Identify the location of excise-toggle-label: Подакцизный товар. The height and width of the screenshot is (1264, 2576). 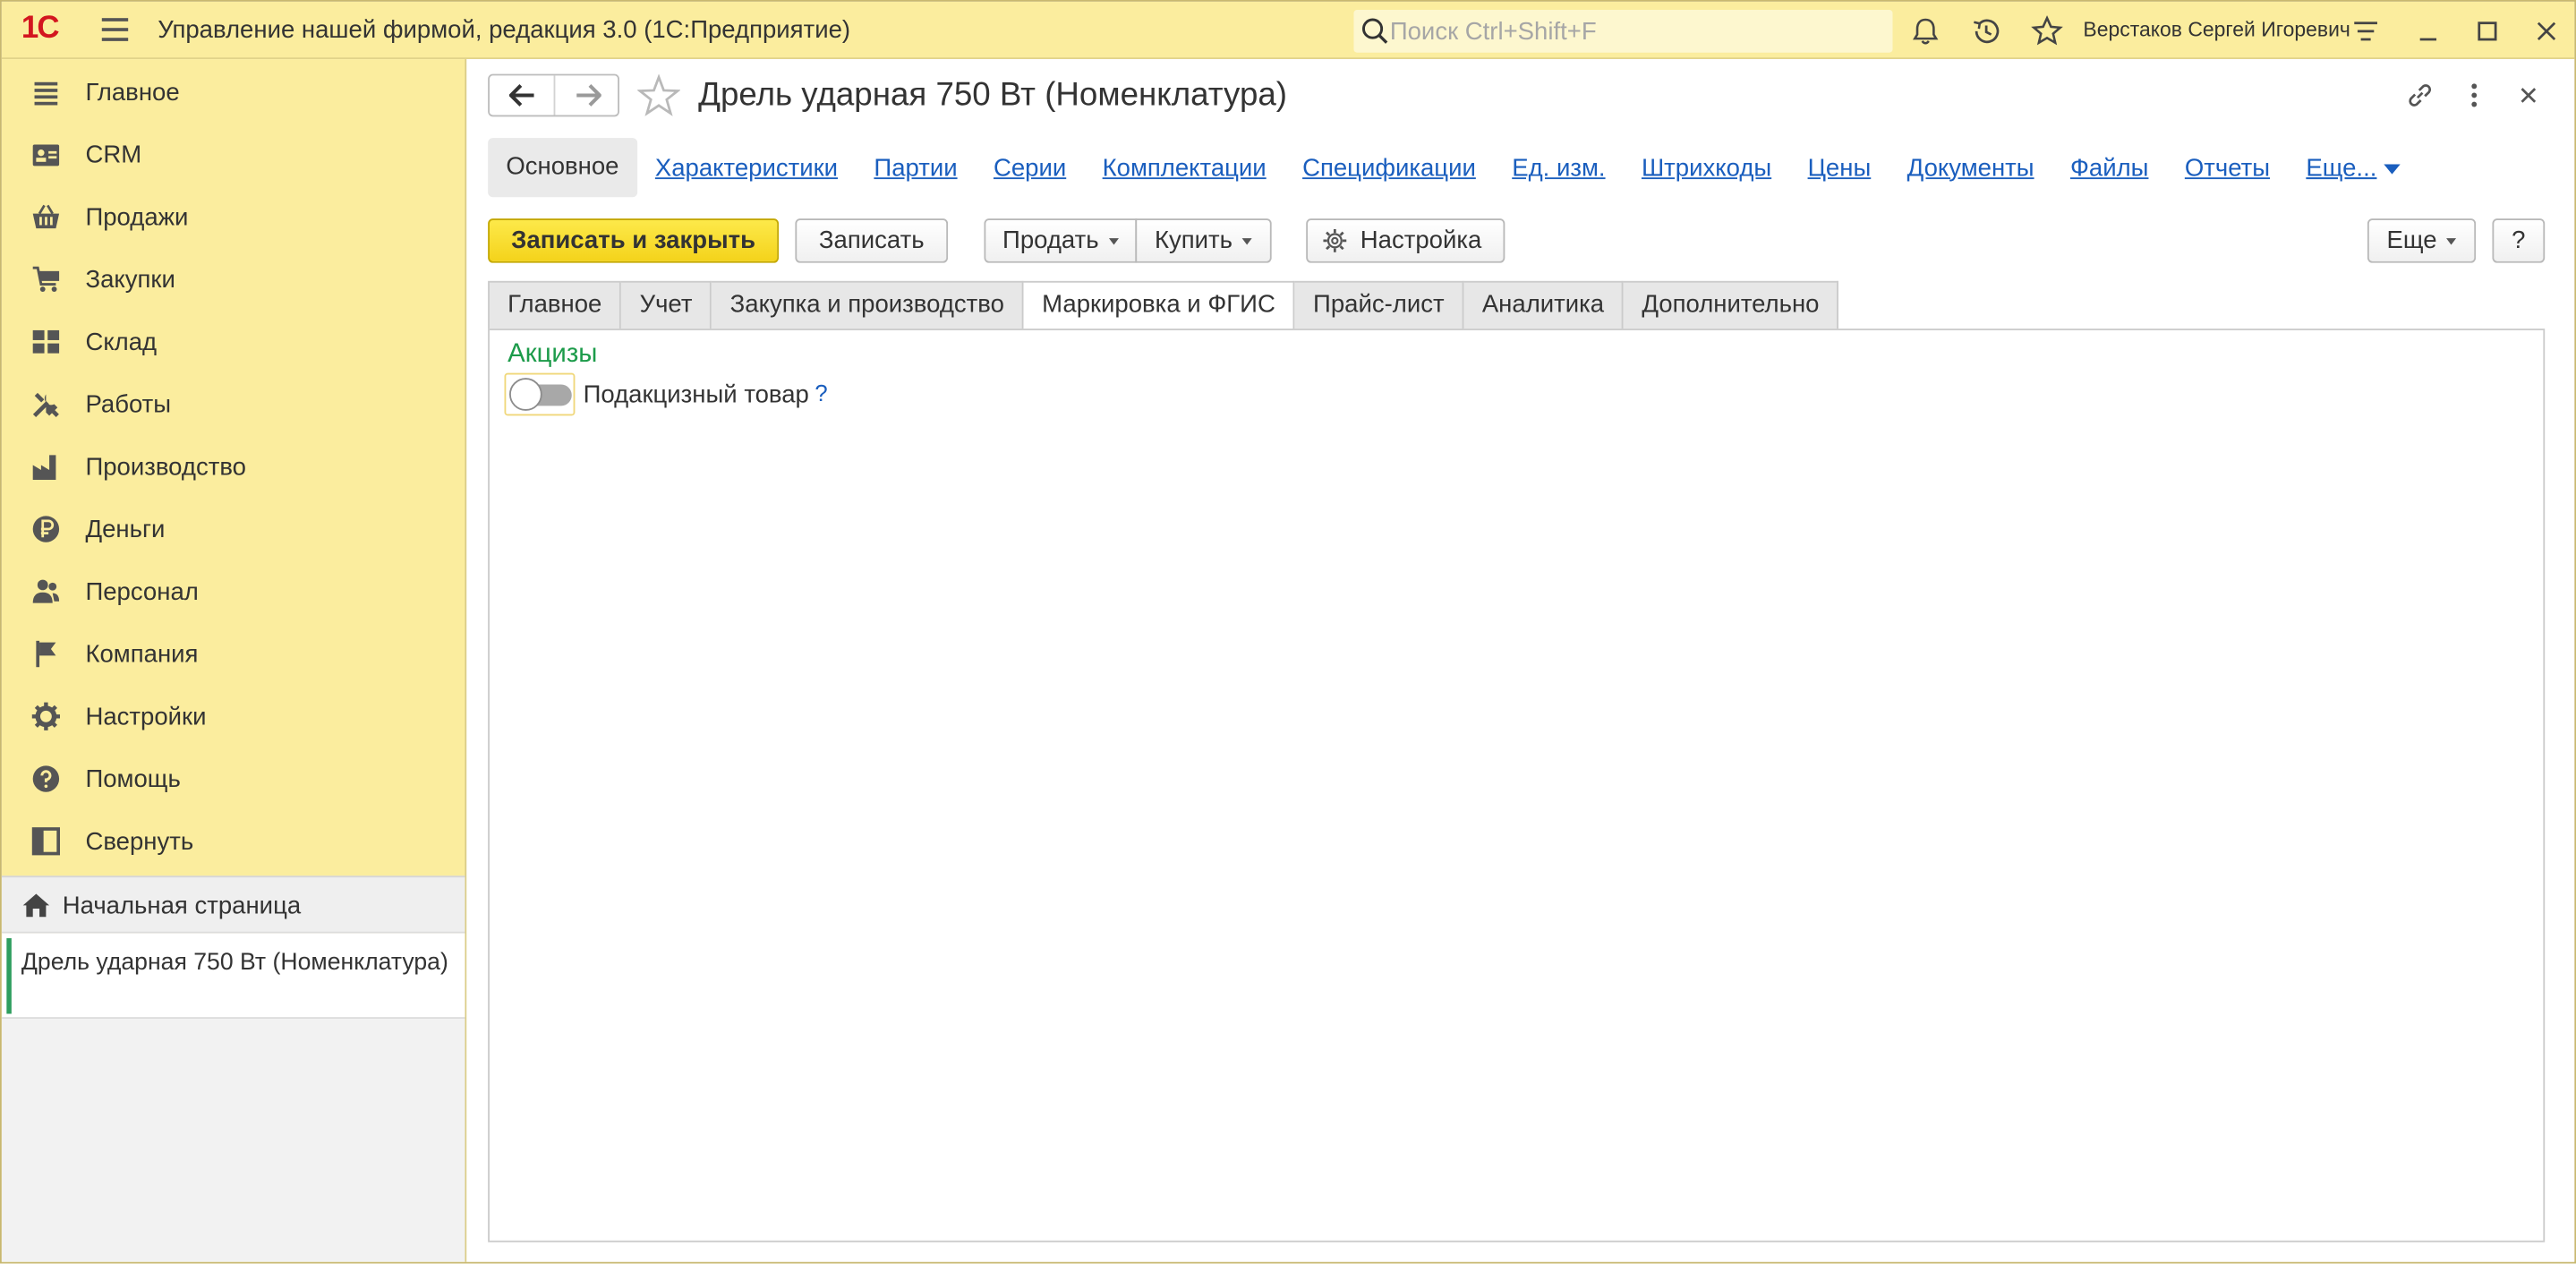
(696, 395).